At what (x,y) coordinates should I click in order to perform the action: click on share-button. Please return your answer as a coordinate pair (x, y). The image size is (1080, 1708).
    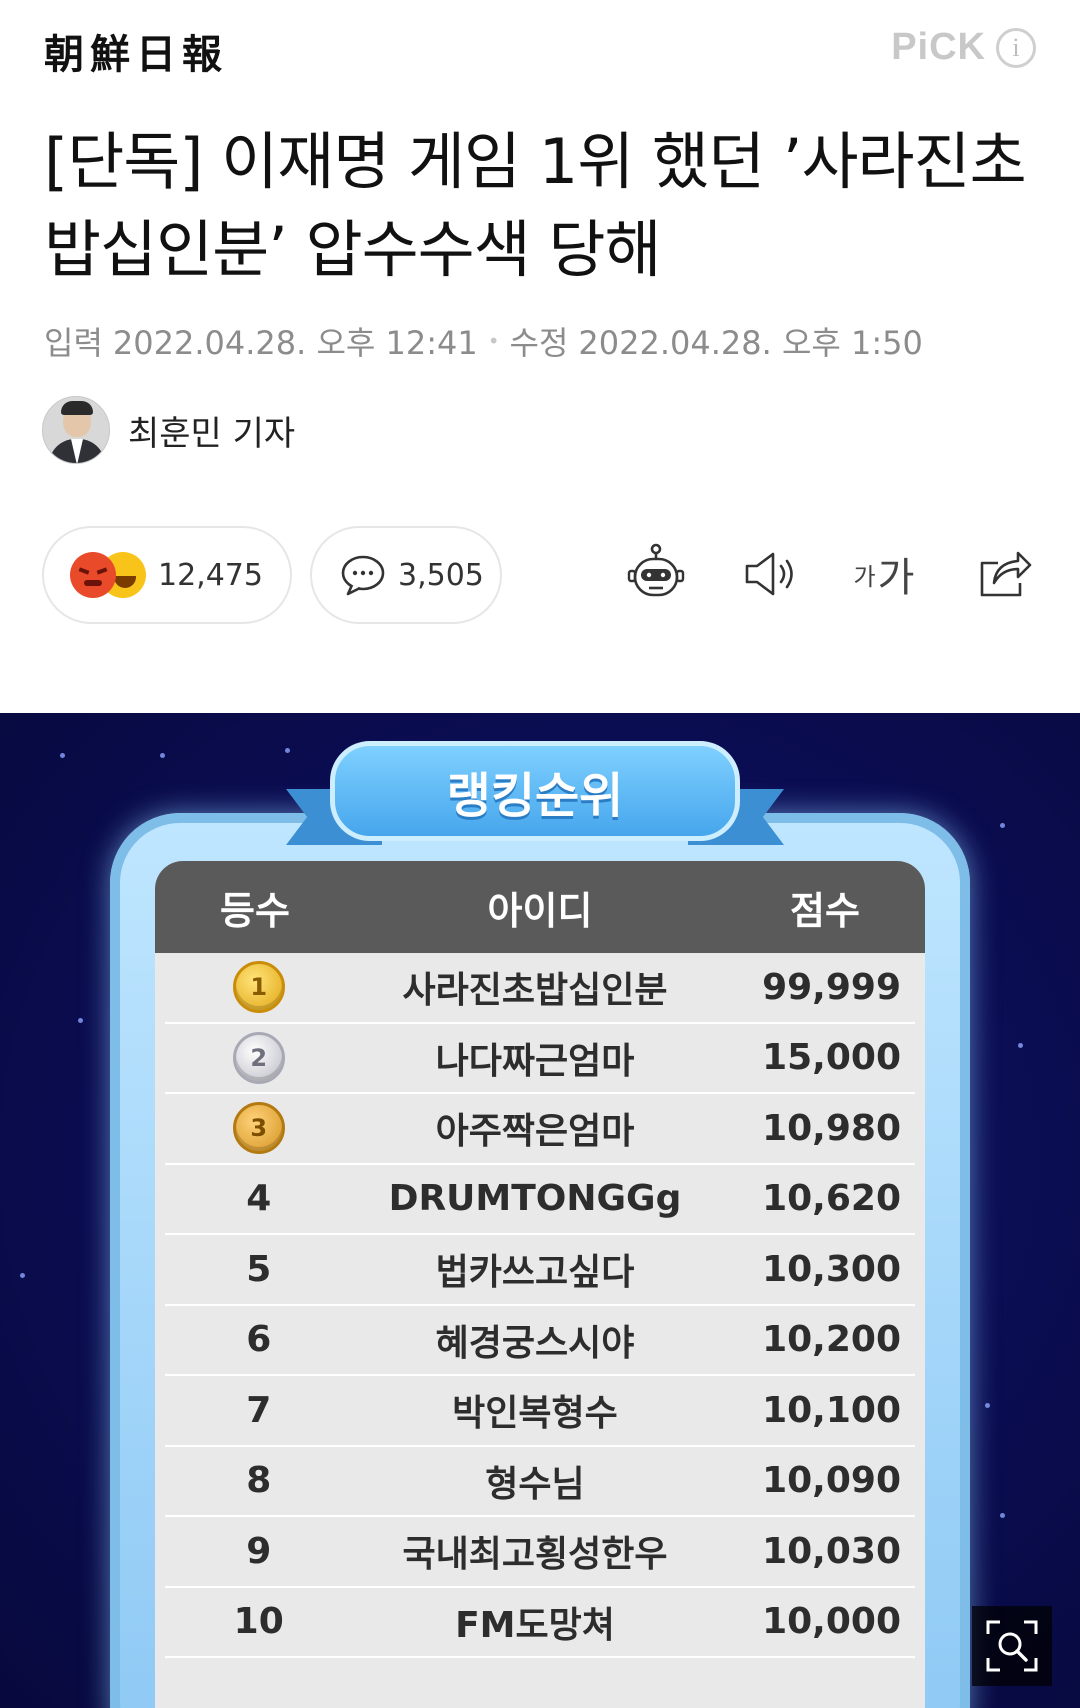
    Looking at the image, I should click on (1004, 574).